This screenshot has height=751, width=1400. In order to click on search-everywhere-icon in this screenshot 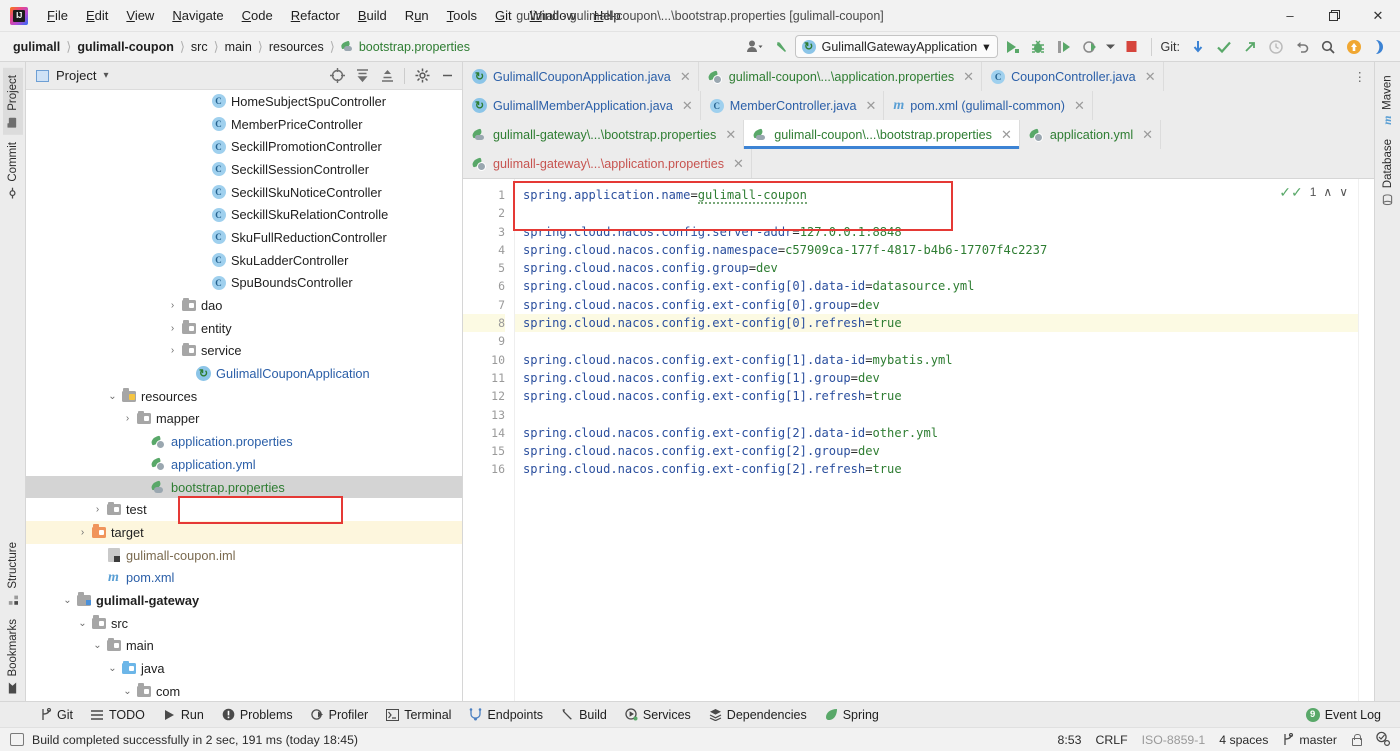, I will do `click(1328, 47)`.